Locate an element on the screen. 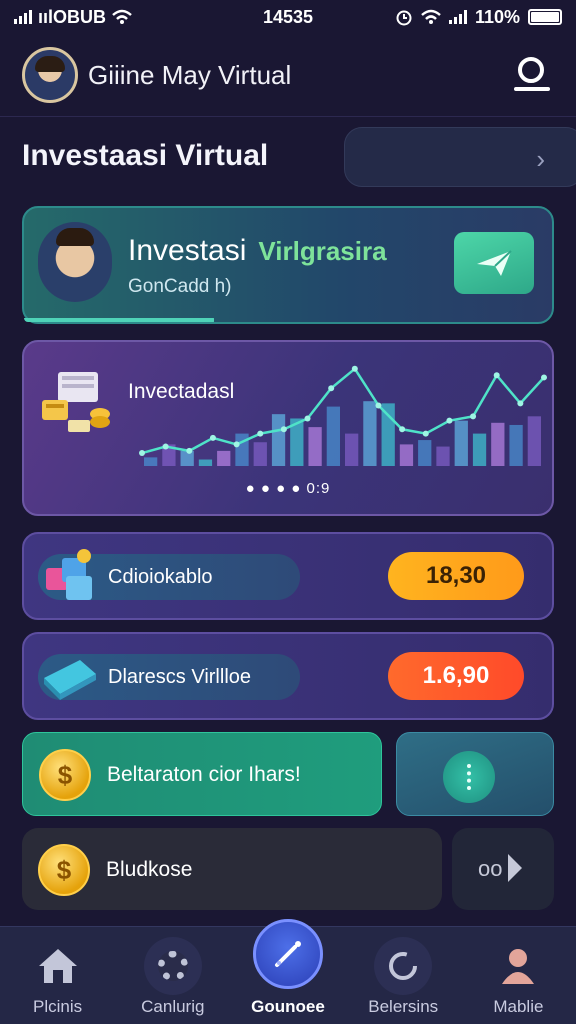  gold-coin-icon: $ is located at coordinates (65, 775).